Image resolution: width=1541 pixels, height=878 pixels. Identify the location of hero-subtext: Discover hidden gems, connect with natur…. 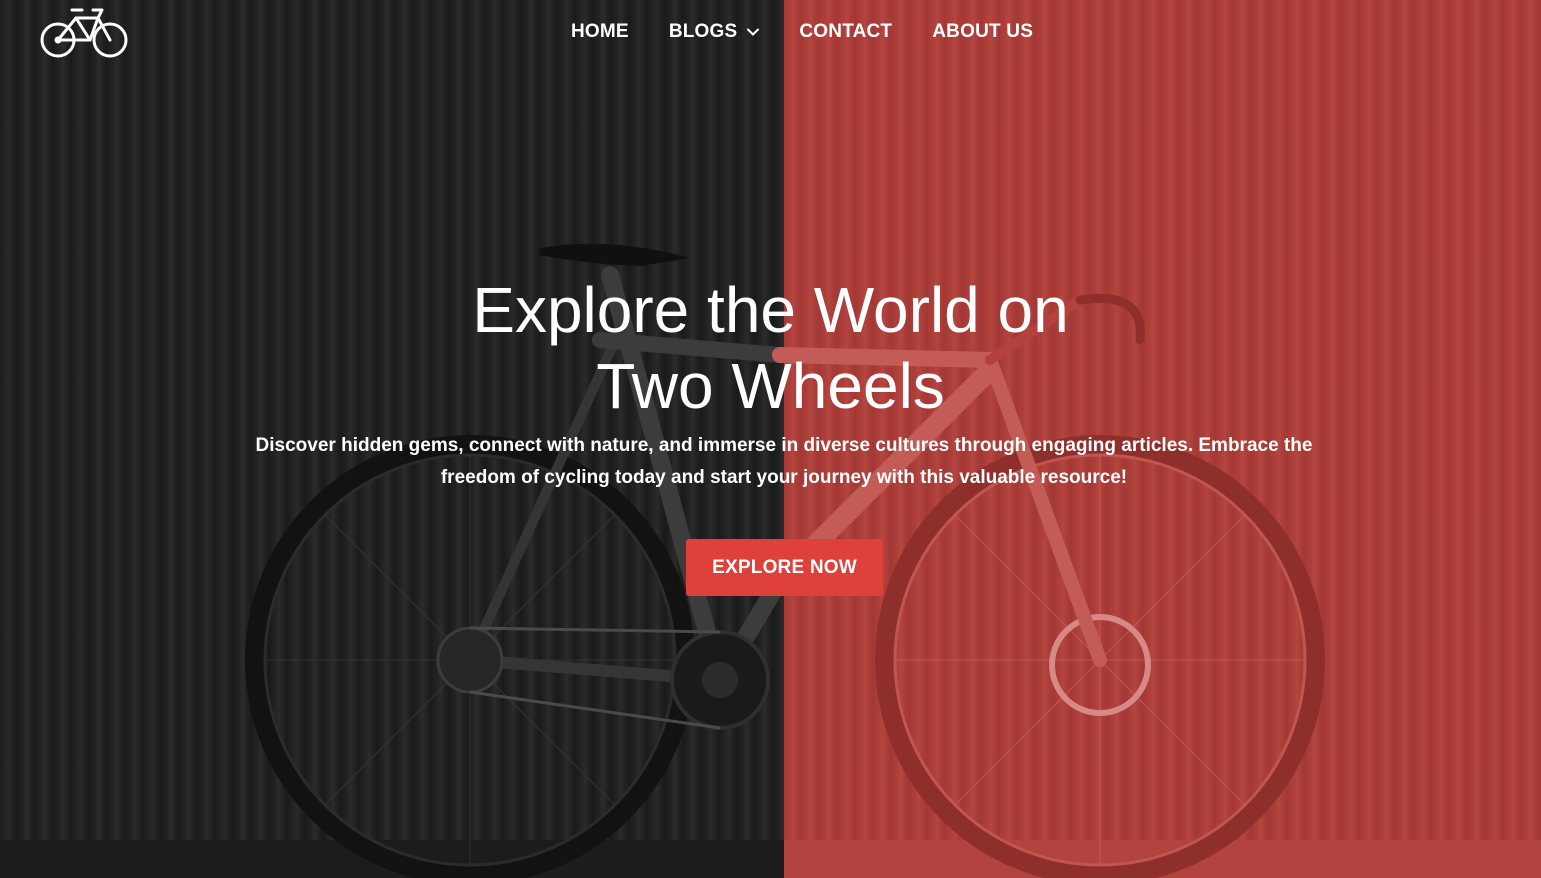
(784, 461).